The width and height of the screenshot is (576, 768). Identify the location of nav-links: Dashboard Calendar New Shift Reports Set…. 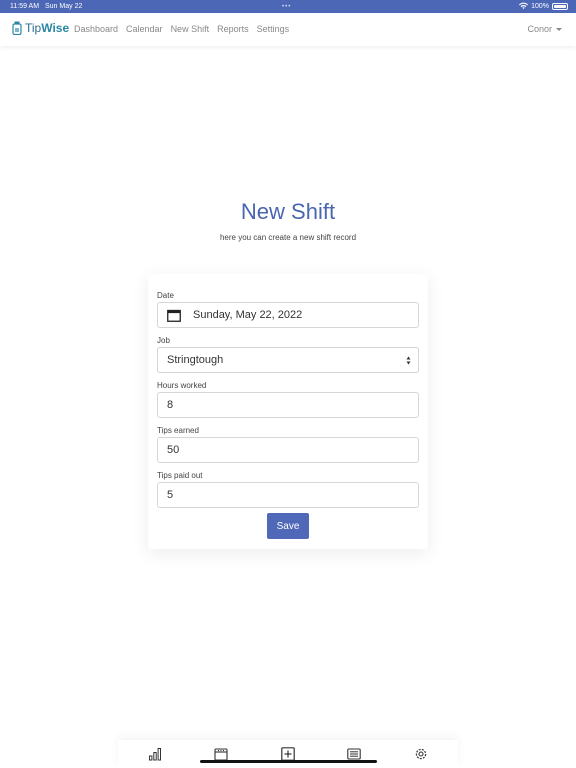
(181, 29).